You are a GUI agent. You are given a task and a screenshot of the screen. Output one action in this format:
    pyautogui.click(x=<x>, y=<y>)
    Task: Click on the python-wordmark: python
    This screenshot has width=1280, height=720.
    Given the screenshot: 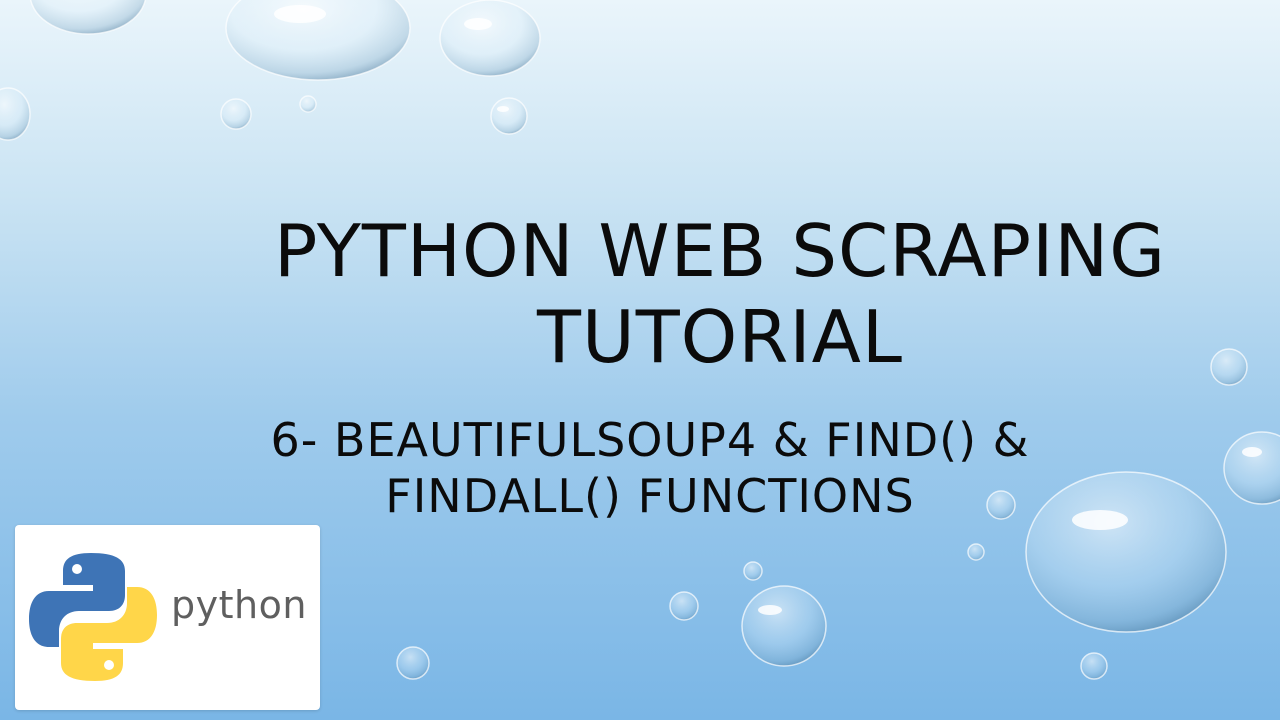 What is the action you would take?
    pyautogui.click(x=239, y=605)
    